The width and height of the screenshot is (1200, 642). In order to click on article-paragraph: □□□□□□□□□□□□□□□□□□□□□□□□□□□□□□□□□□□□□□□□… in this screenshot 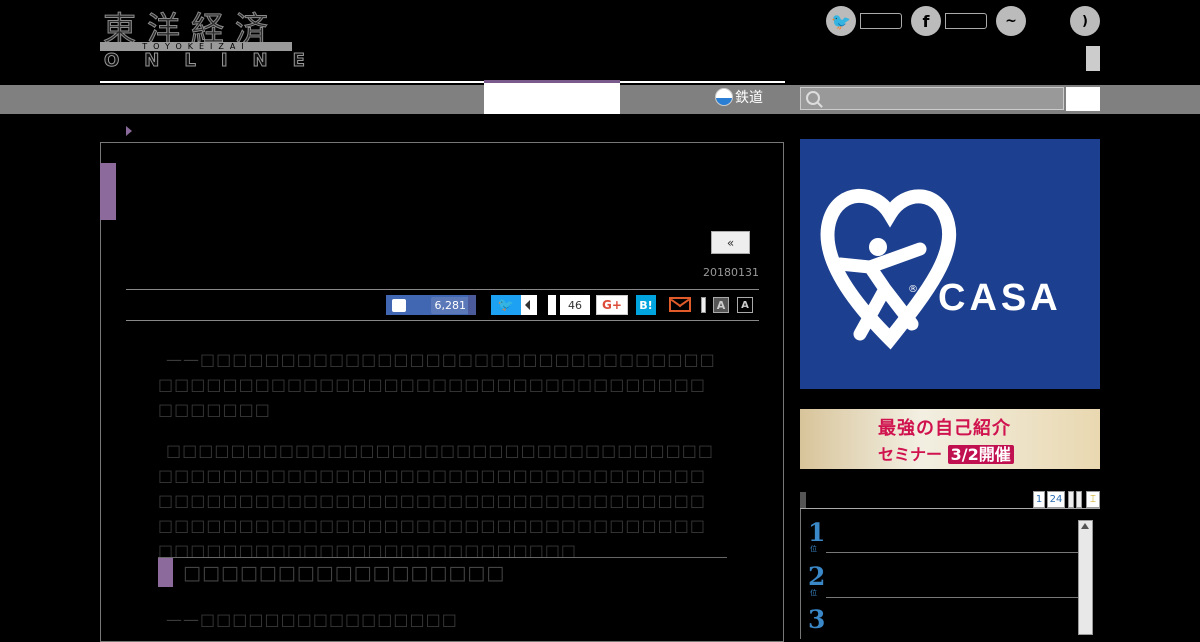, I will do `click(436, 500)`.